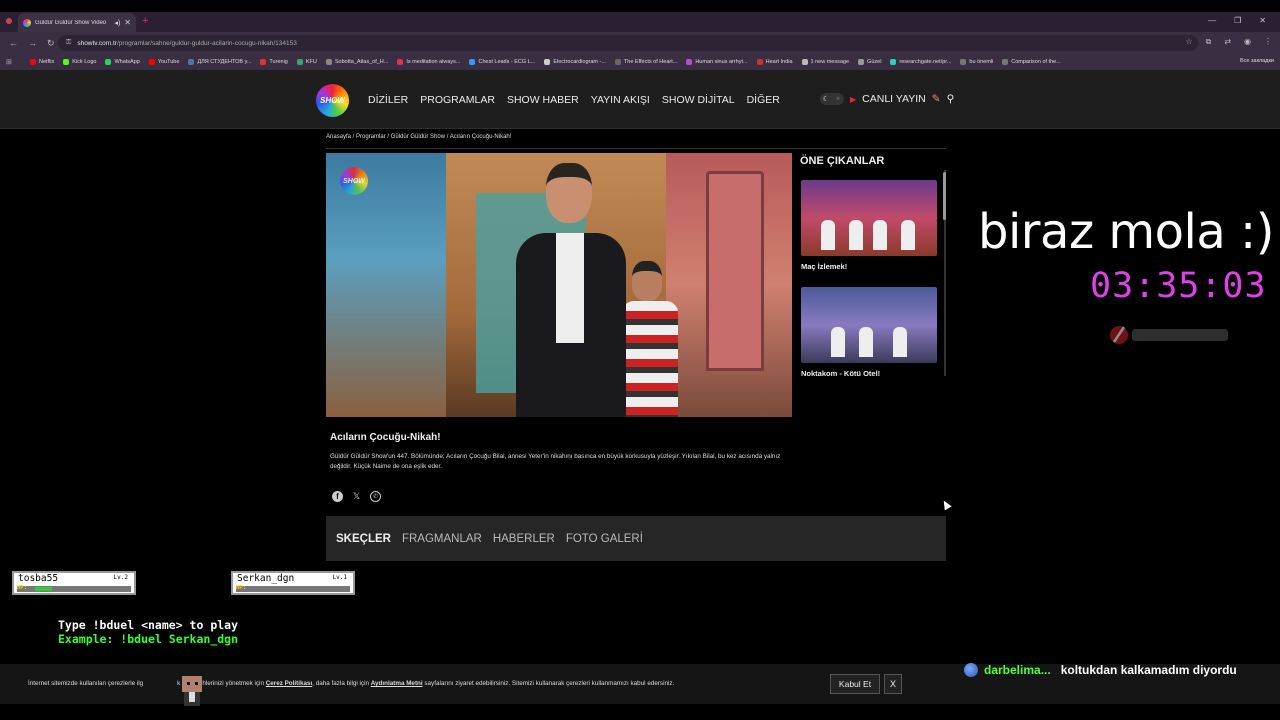 The image size is (1280, 720). Describe the element at coordinates (855, 684) in the screenshot. I see `accept-cookies-button: Kabul Et` at that location.